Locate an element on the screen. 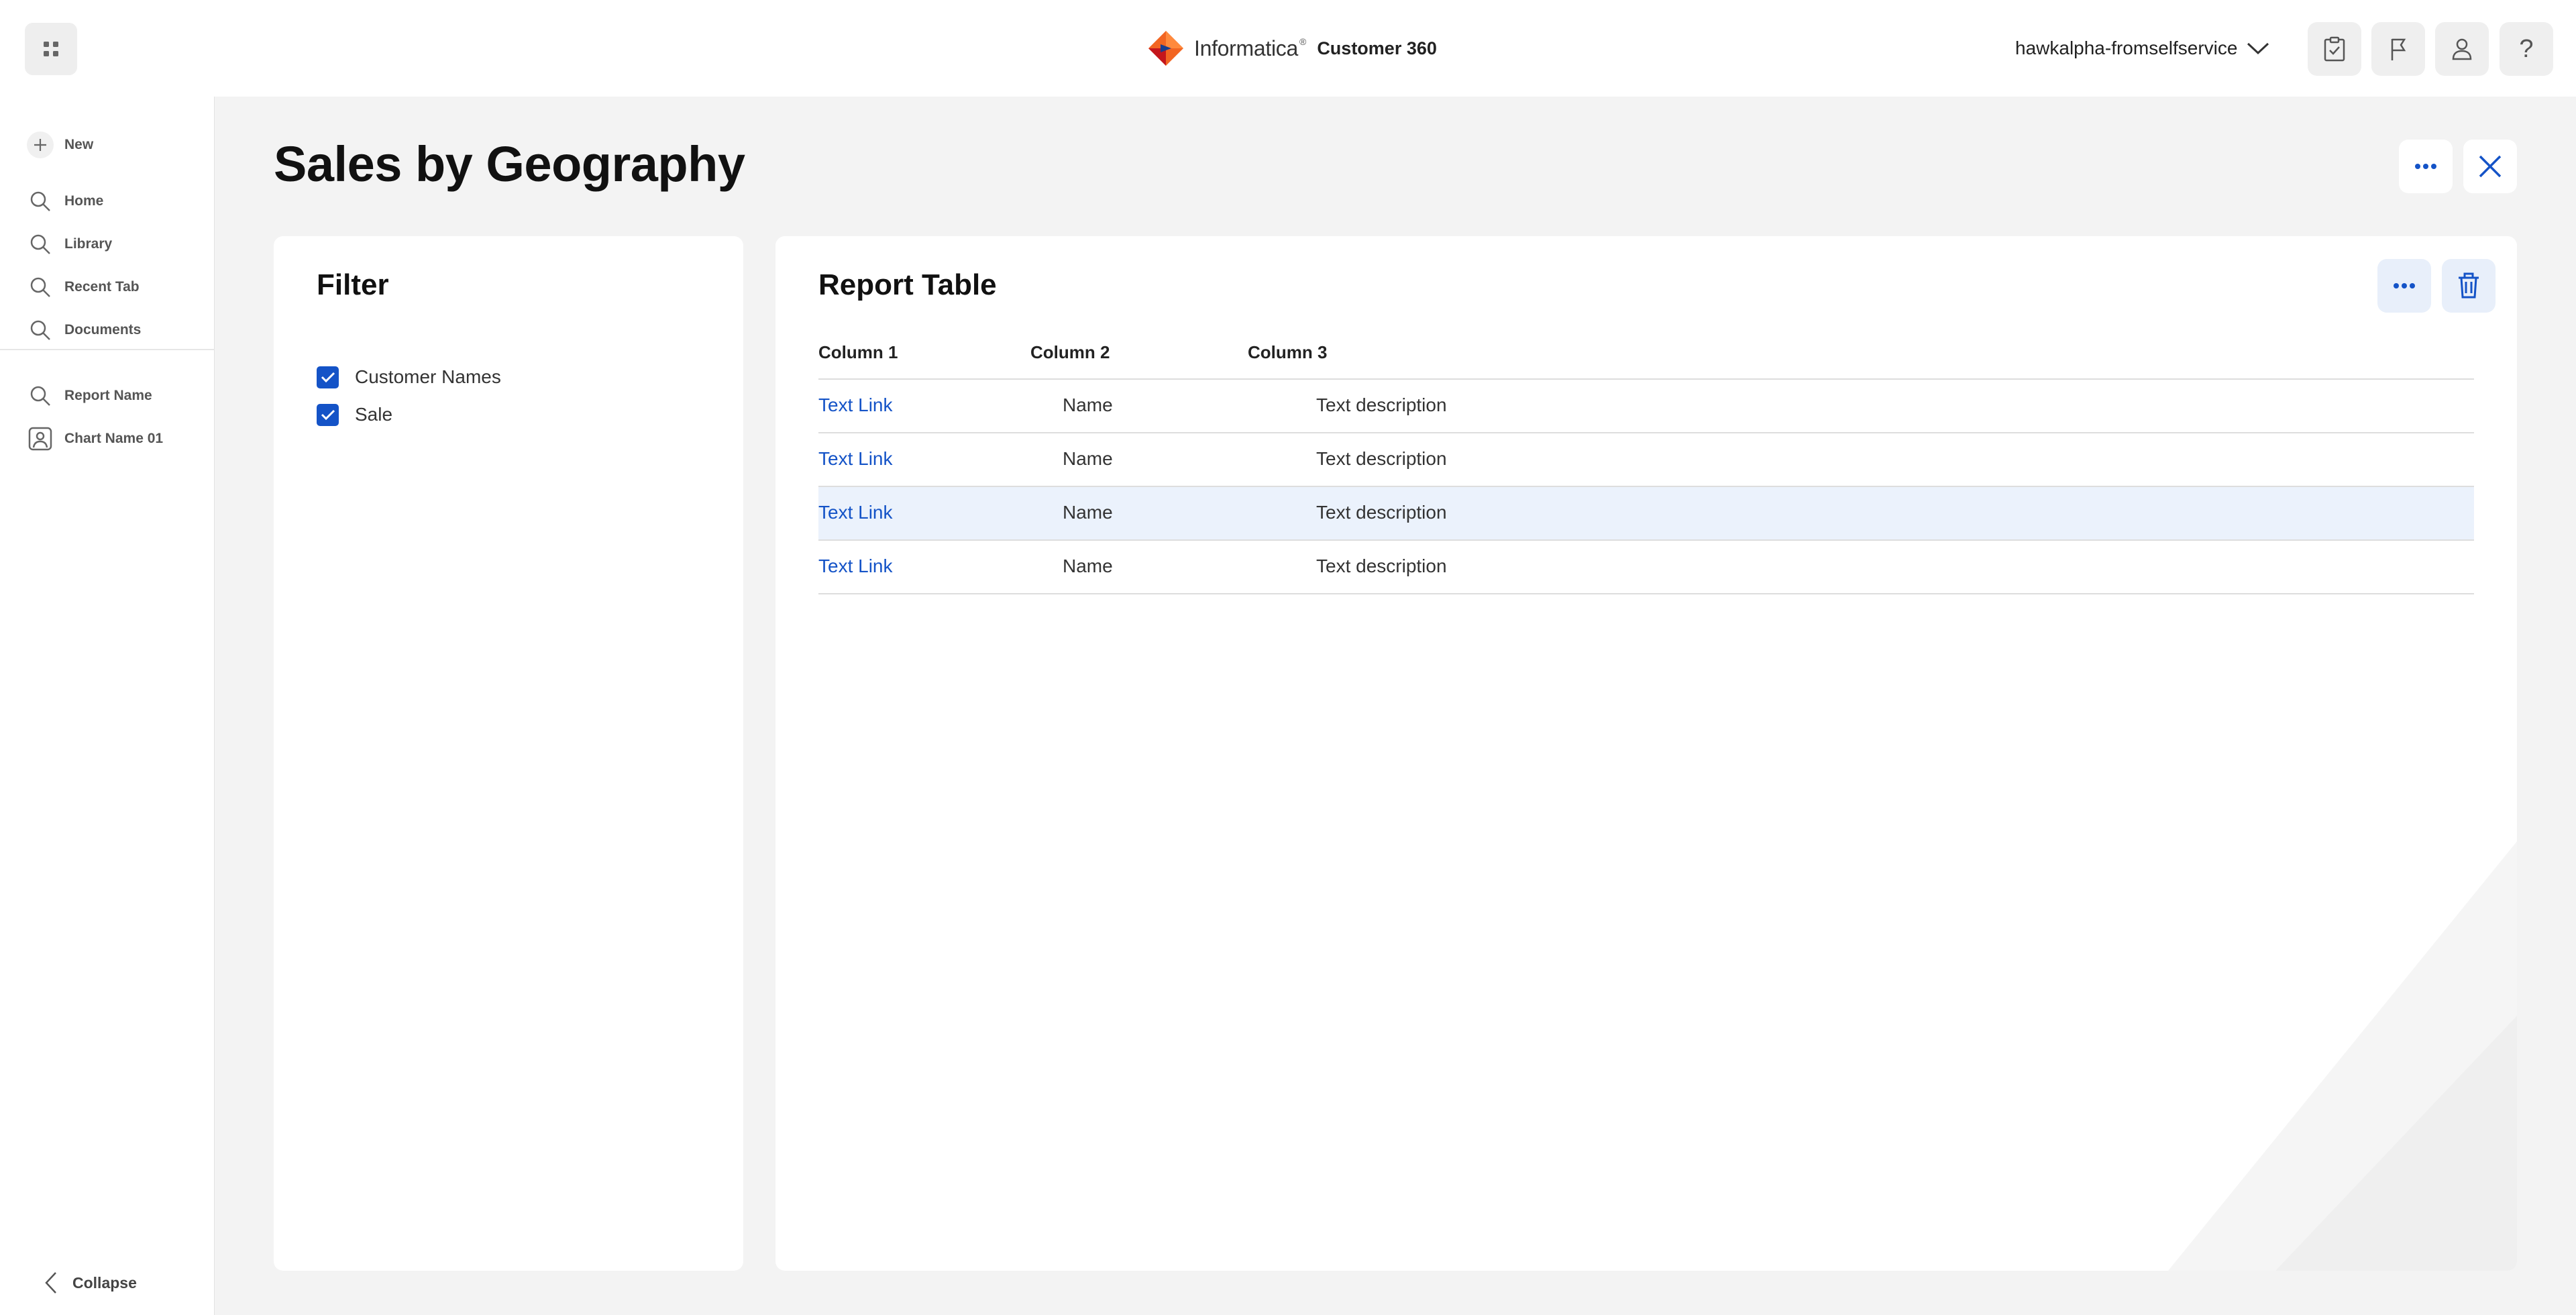 Image resolution: width=2576 pixels, height=1315 pixels. filter-option-label: Sale is located at coordinates (374, 414).